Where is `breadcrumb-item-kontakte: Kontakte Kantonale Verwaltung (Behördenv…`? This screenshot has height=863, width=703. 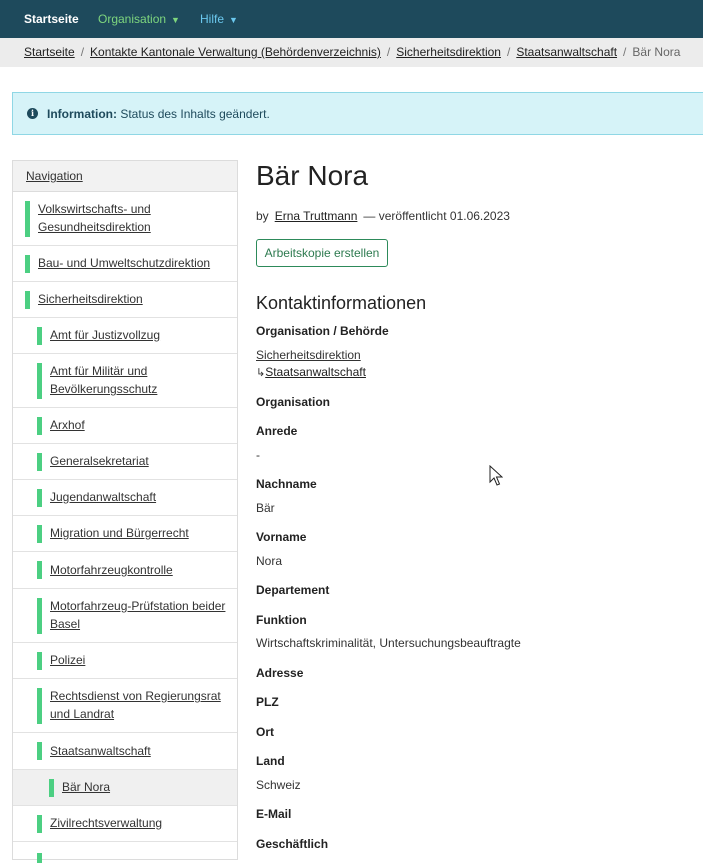 breadcrumb-item-kontakte: Kontakte Kantonale Verwaltung (Behördenv… is located at coordinates (235, 52).